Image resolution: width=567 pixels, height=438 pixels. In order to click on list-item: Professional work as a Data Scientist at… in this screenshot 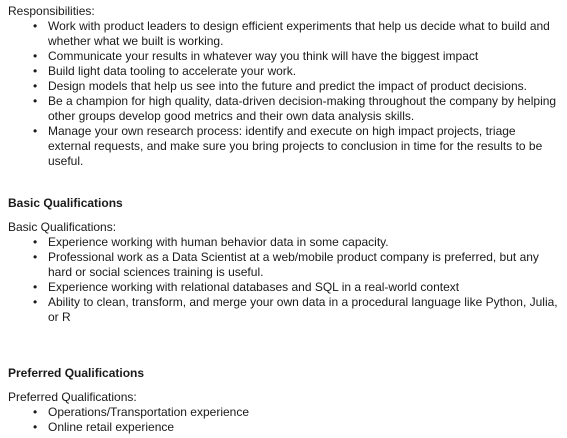, I will do `click(295, 265)`.